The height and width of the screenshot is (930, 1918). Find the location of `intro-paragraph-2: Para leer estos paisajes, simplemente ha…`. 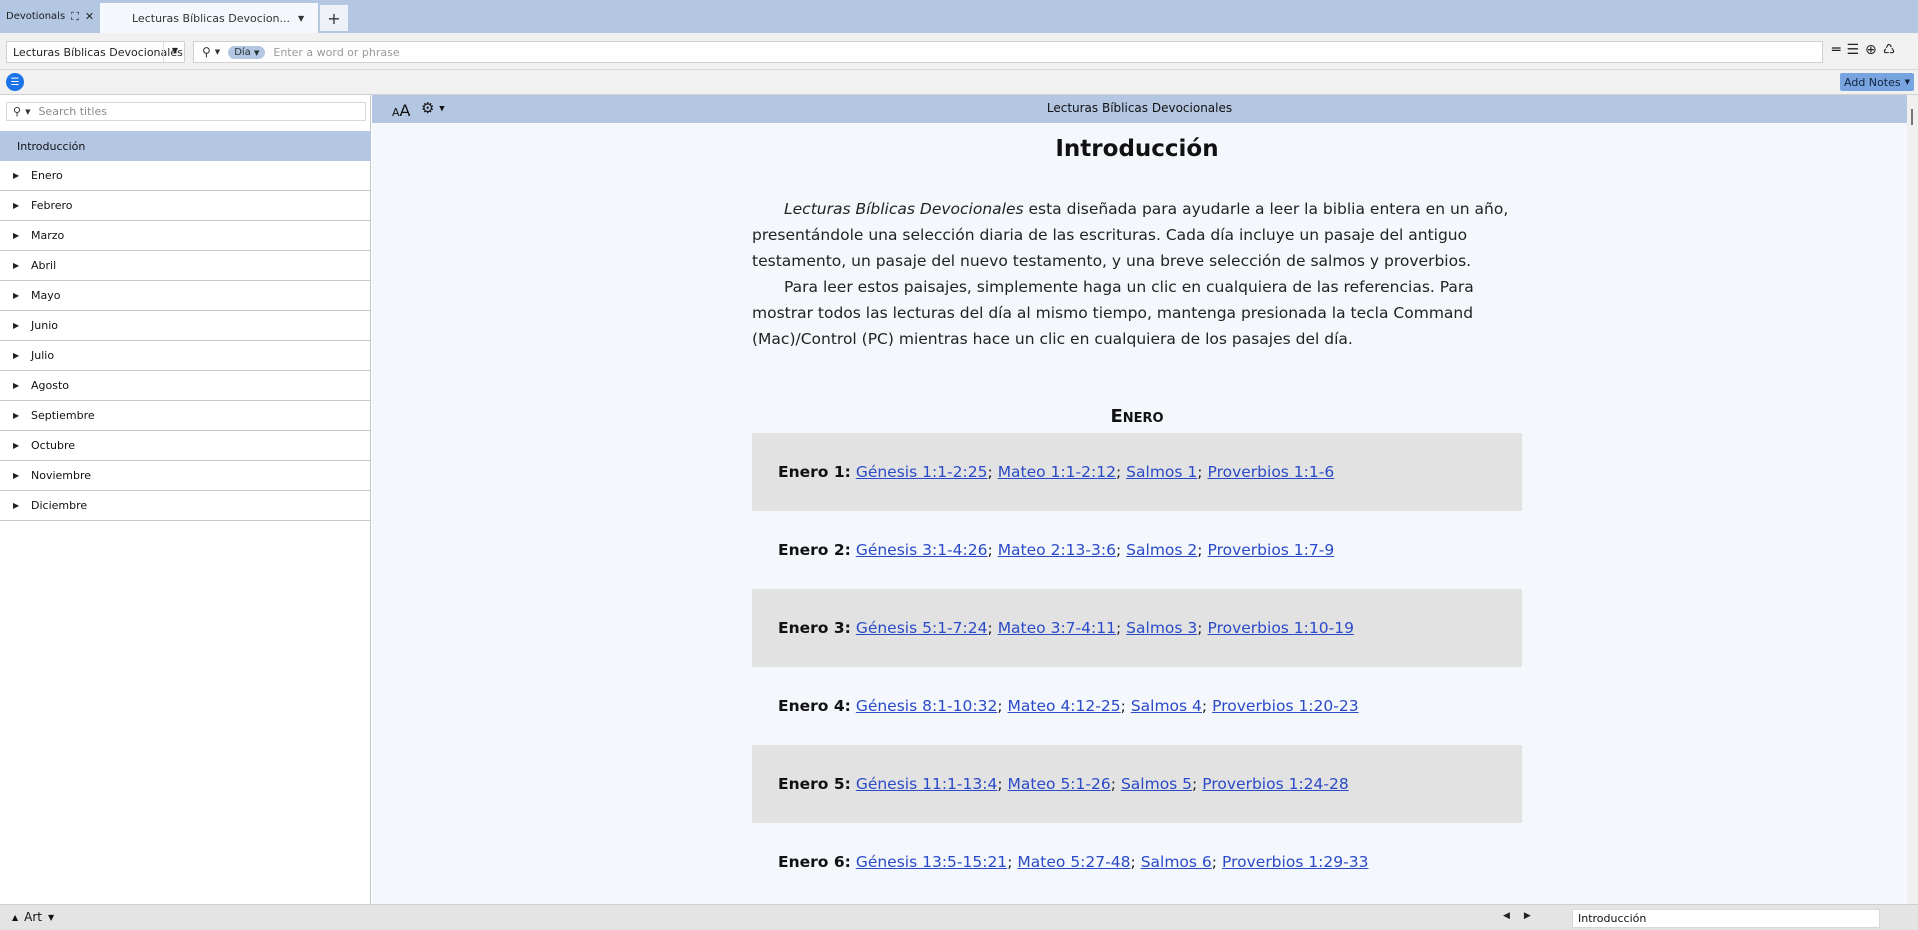

intro-paragraph-2: Para leer estos paisajes, simplemente ha… is located at coordinates (1113, 313).